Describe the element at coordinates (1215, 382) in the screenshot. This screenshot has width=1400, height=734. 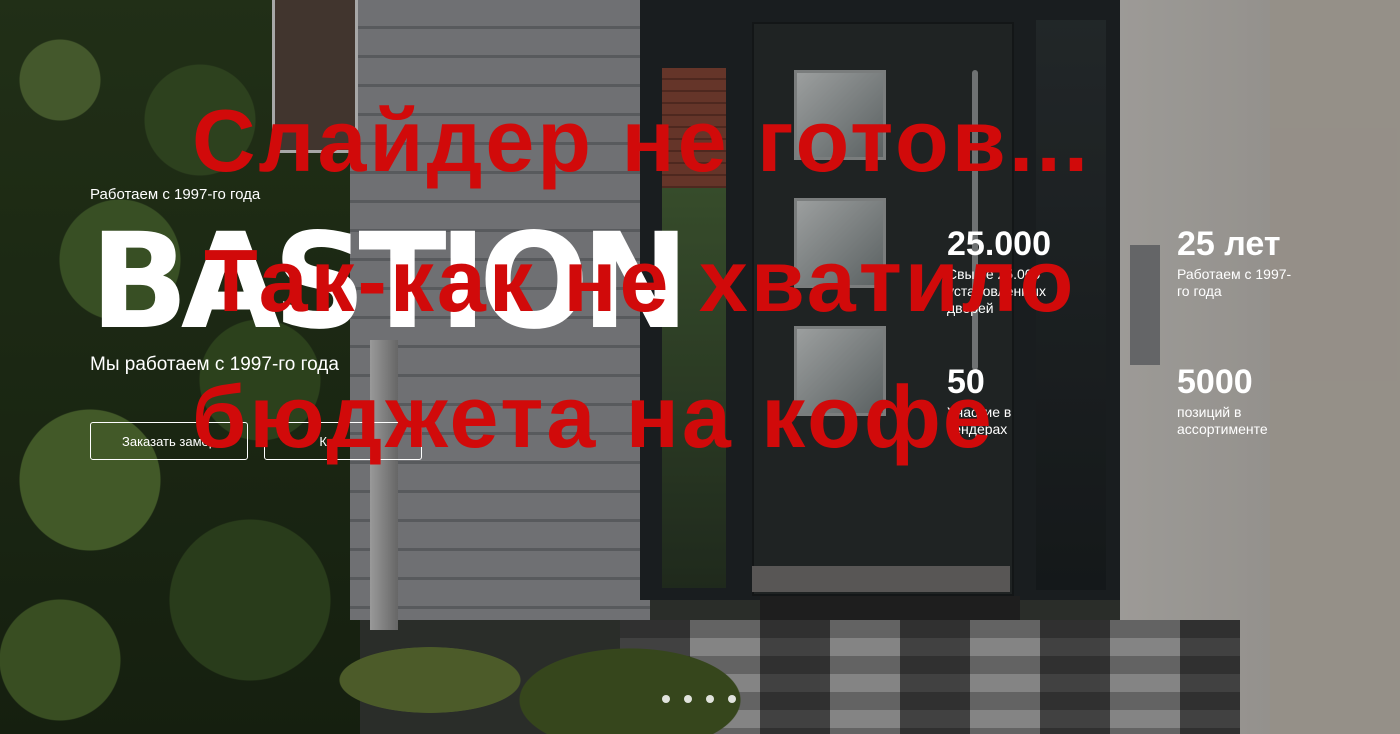
I see `stat-number: 5000` at that location.